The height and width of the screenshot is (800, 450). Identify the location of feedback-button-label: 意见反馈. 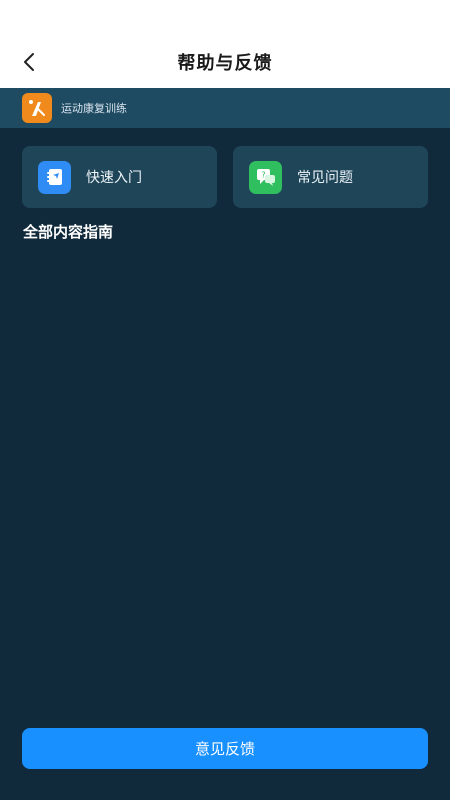
(224, 749).